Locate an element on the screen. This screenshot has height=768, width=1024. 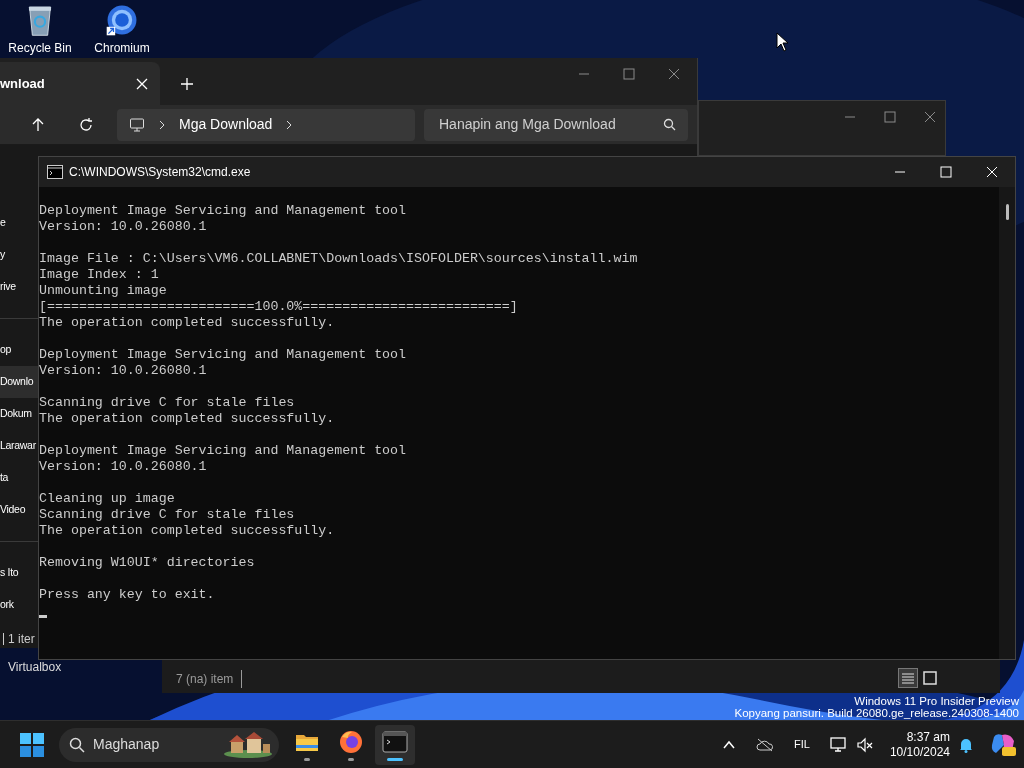
chevron-right-icon is located at coordinates (162, 124).